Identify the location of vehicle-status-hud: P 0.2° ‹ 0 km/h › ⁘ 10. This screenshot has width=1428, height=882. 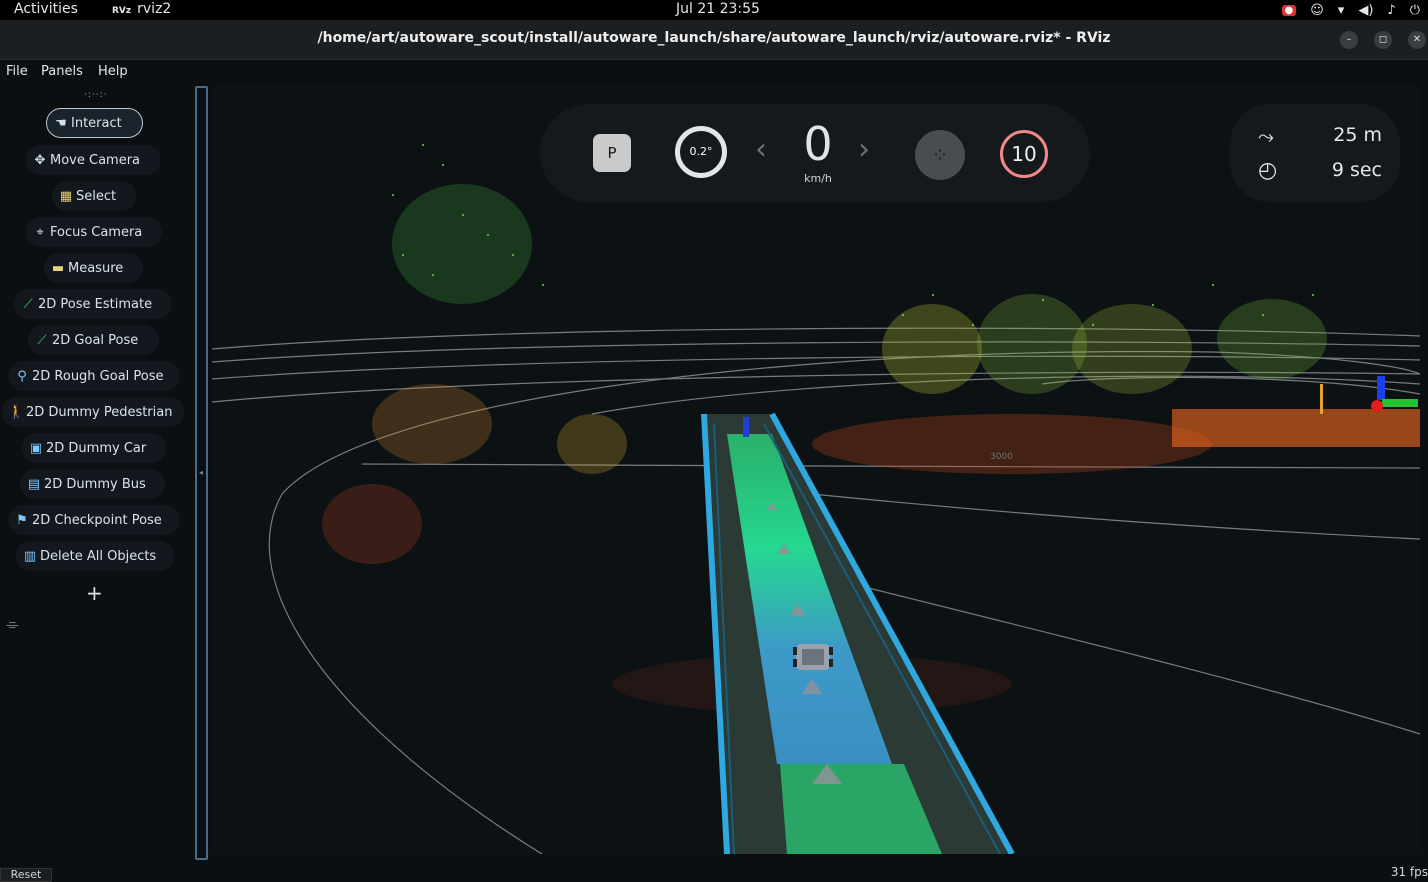
(815, 153).